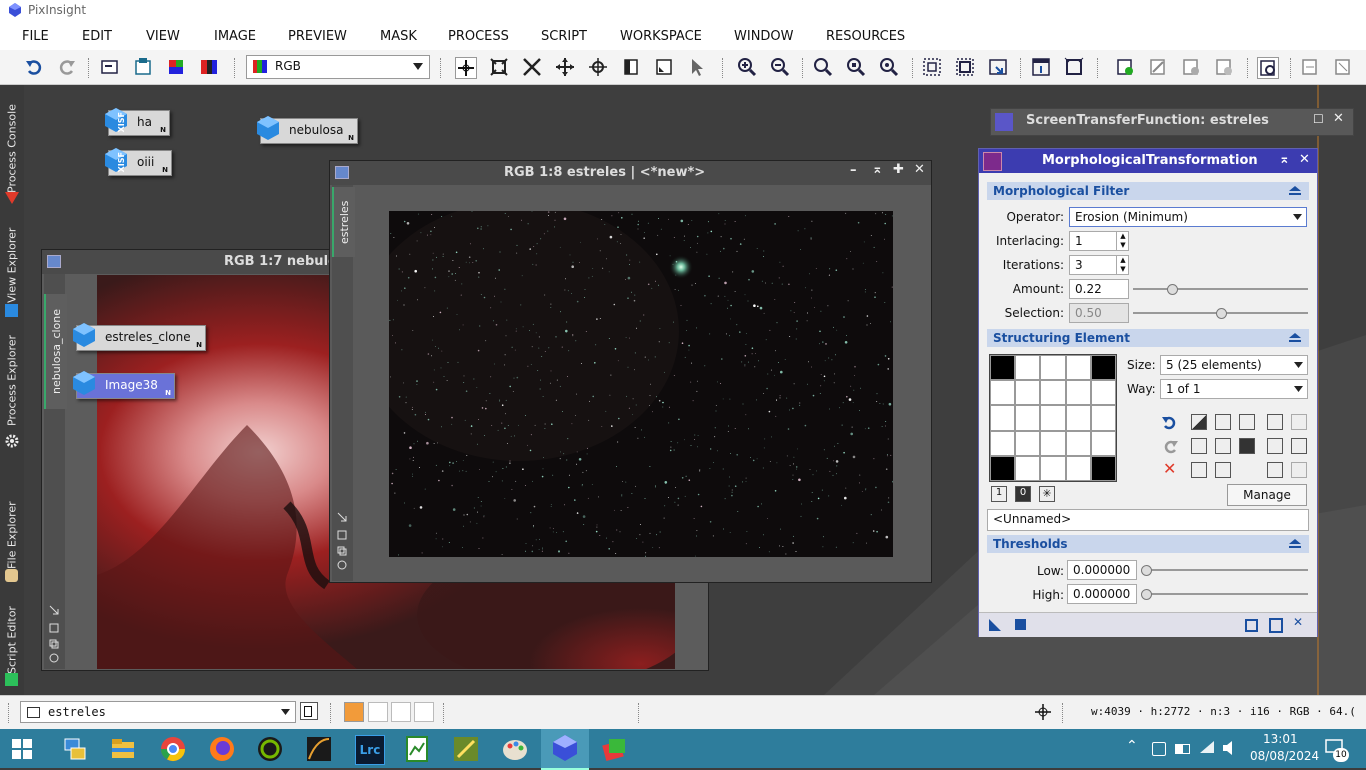  Describe the element at coordinates (1148, 191) in the screenshot. I see `section-morphological-filter: Morphological Filter` at that location.